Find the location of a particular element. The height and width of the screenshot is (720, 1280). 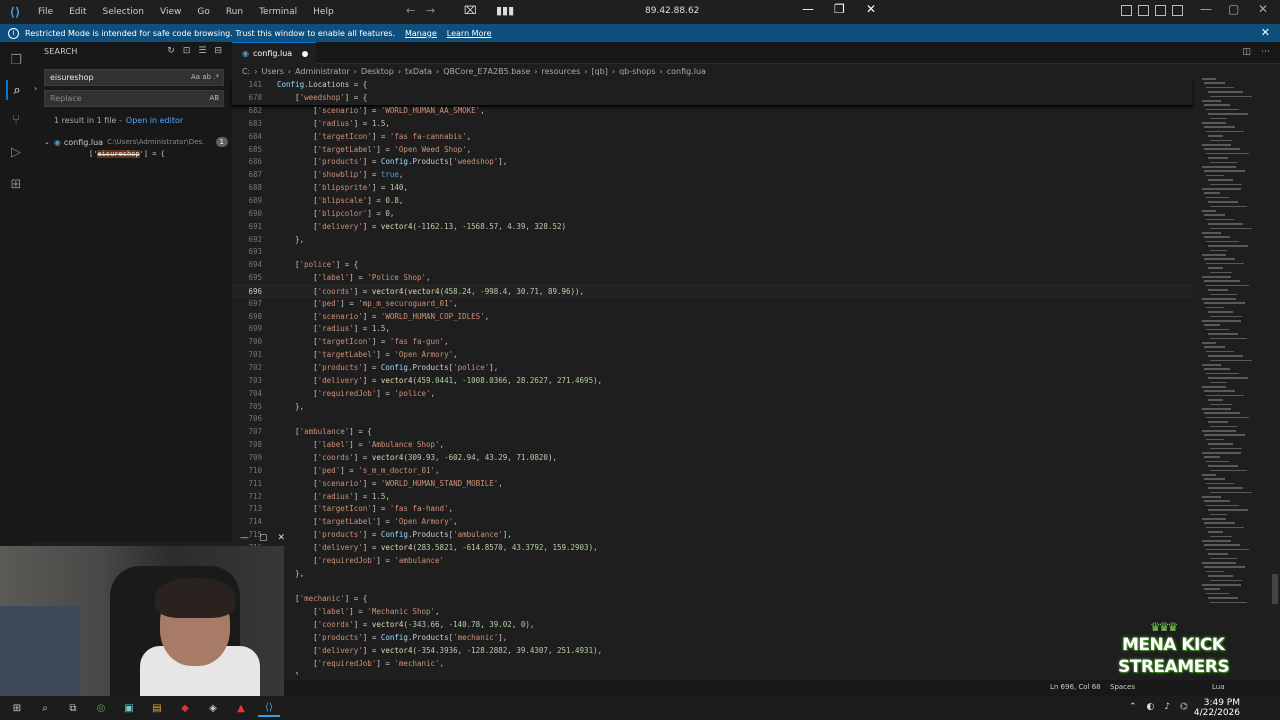

refresh-icon: ↻ is located at coordinates (171, 51).